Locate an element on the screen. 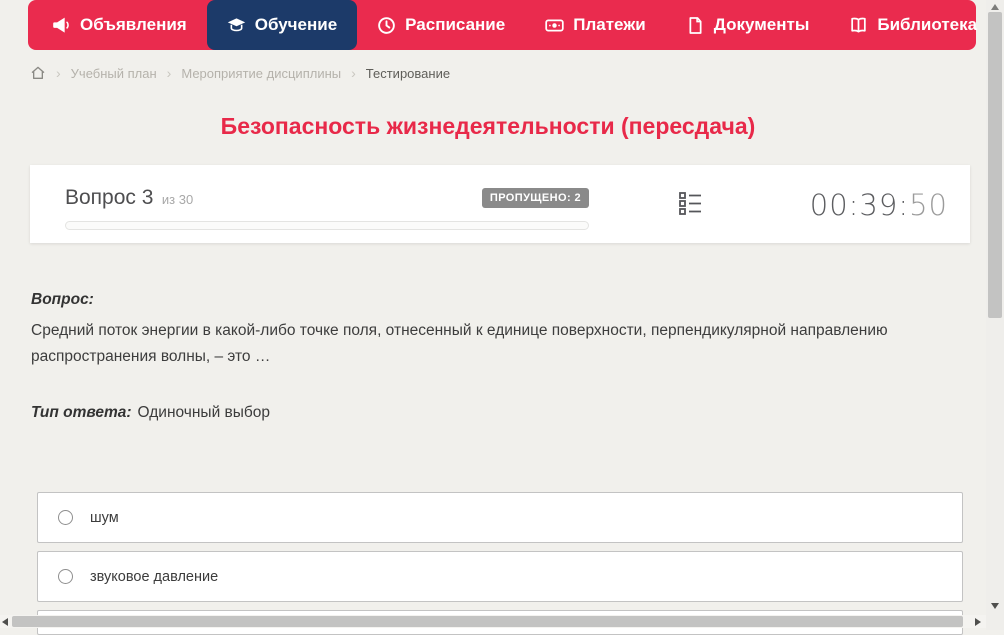 This screenshot has width=1004, height=635. clock-icon is located at coordinates (386, 25).